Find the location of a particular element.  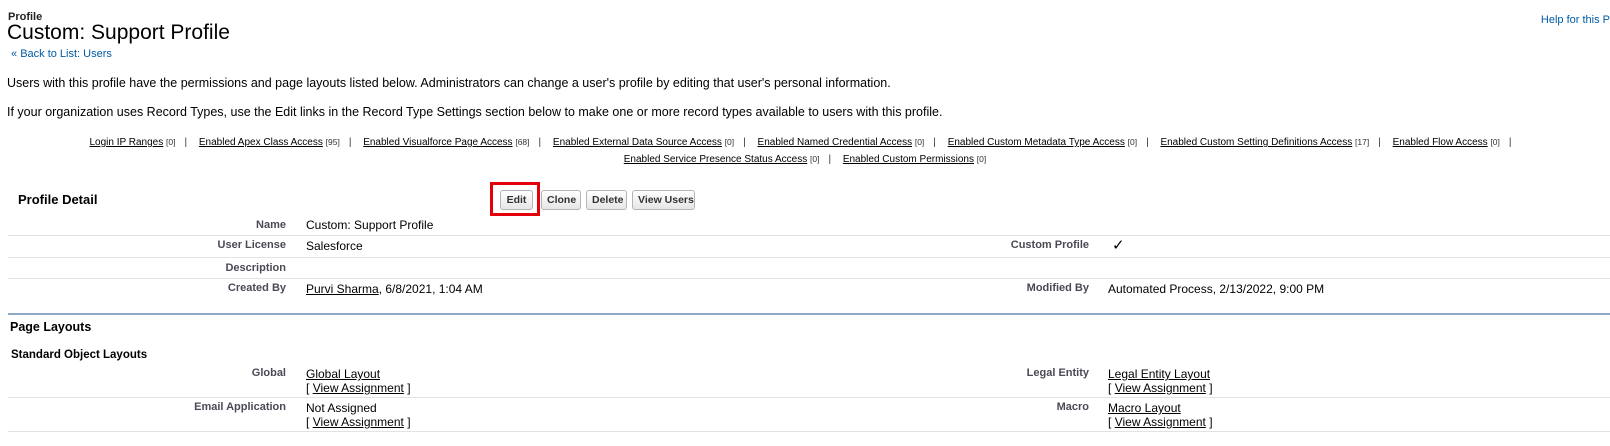

email-application-value: Not Assigned is located at coordinates (341, 408).